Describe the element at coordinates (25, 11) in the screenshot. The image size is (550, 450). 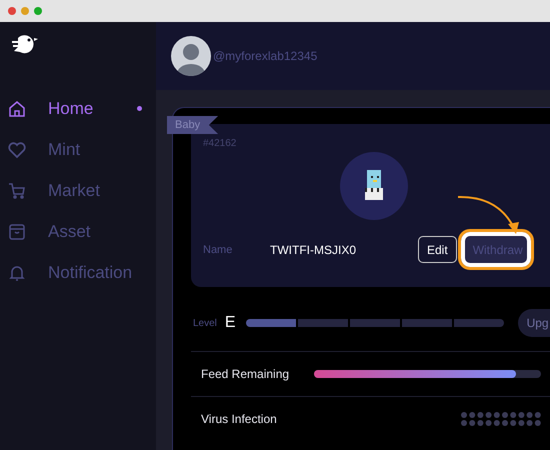
I see `minimize-light` at that location.